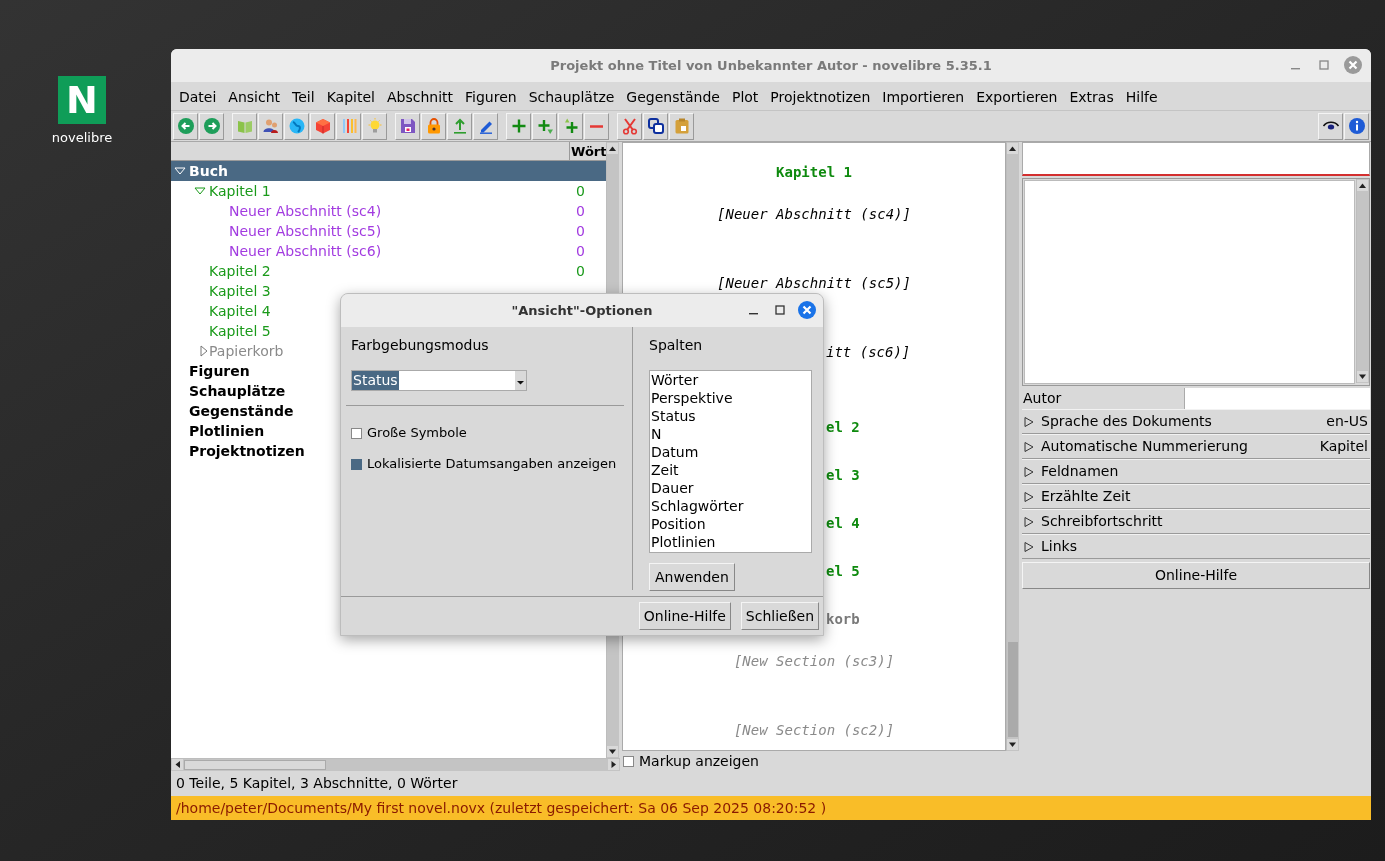 The width and height of the screenshot is (1385, 861). I want to click on close-button: Schließen, so click(779, 616).